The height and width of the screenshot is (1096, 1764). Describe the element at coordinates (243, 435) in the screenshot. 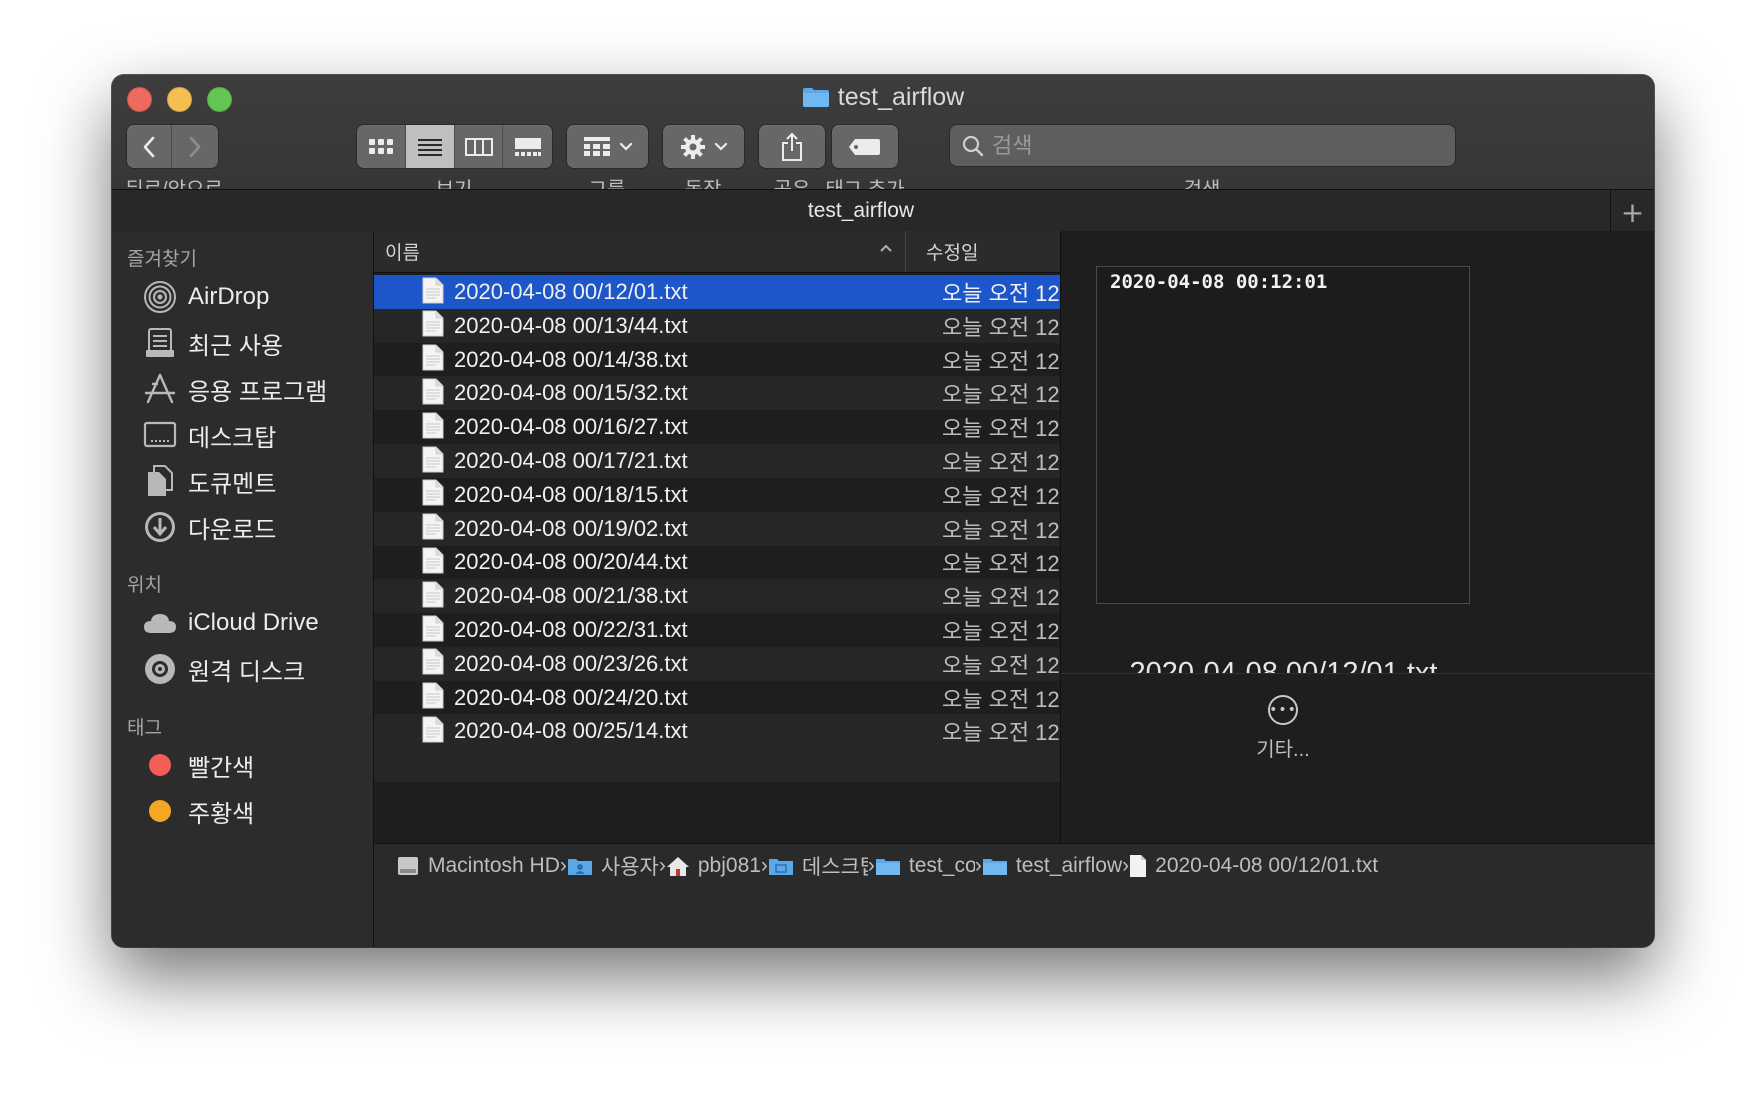

I see `sidebar-item-desktop: 데스크탑` at that location.